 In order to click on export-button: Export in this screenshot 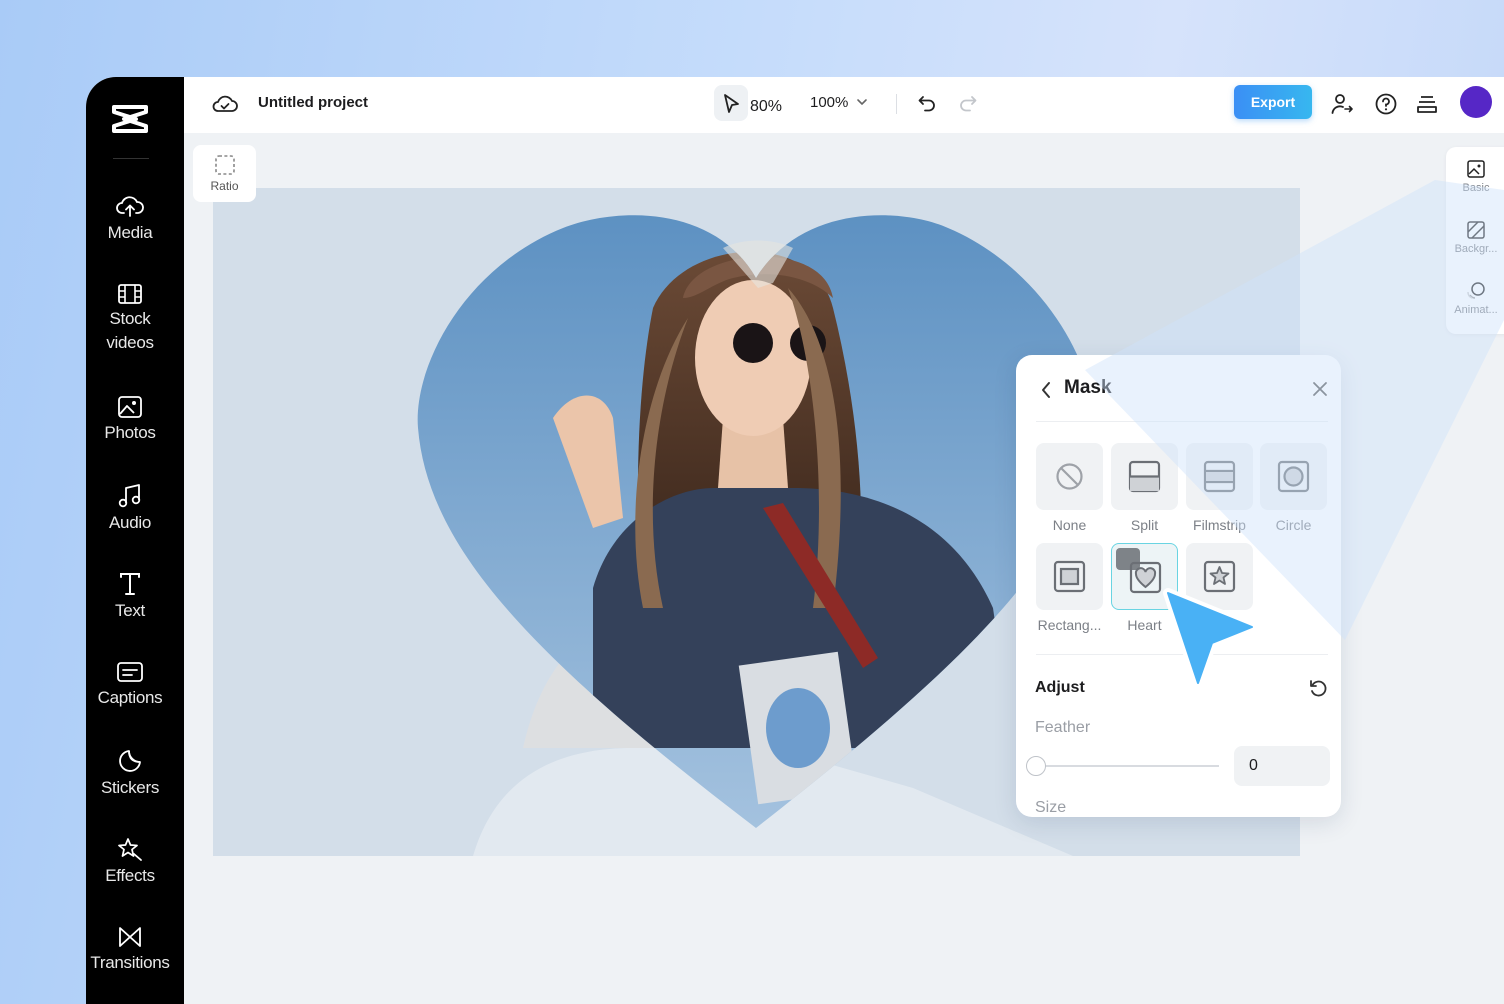, I will do `click(1273, 102)`.